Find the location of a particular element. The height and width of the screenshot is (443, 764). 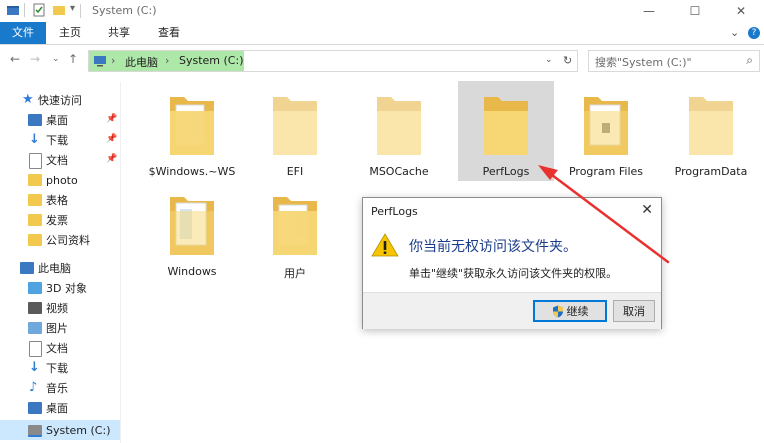

picture-icon is located at coordinates (35, 328).